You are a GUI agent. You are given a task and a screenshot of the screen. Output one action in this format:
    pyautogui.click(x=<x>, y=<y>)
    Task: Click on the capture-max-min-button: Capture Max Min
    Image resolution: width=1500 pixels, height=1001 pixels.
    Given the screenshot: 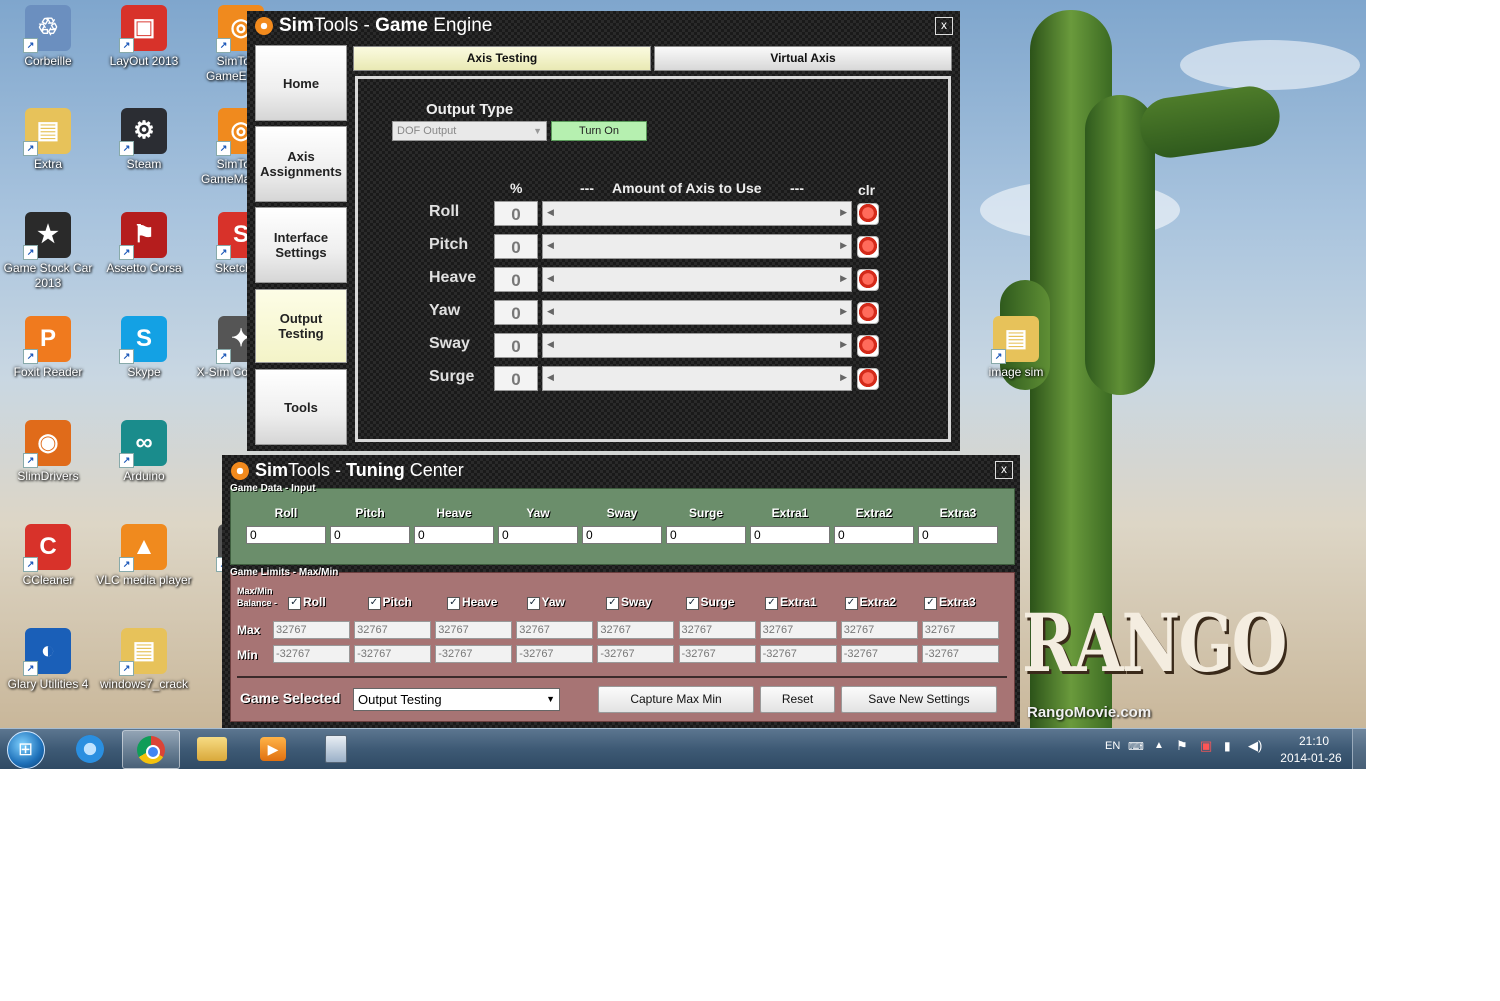 What is the action you would take?
    pyautogui.click(x=676, y=699)
    